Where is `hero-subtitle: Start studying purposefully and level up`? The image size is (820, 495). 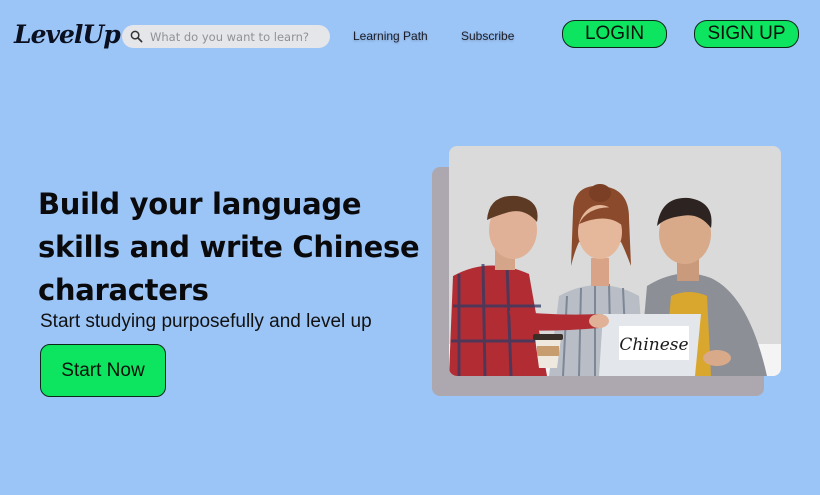
hero-subtitle: Start studying purposefully and level up is located at coordinates (206, 321).